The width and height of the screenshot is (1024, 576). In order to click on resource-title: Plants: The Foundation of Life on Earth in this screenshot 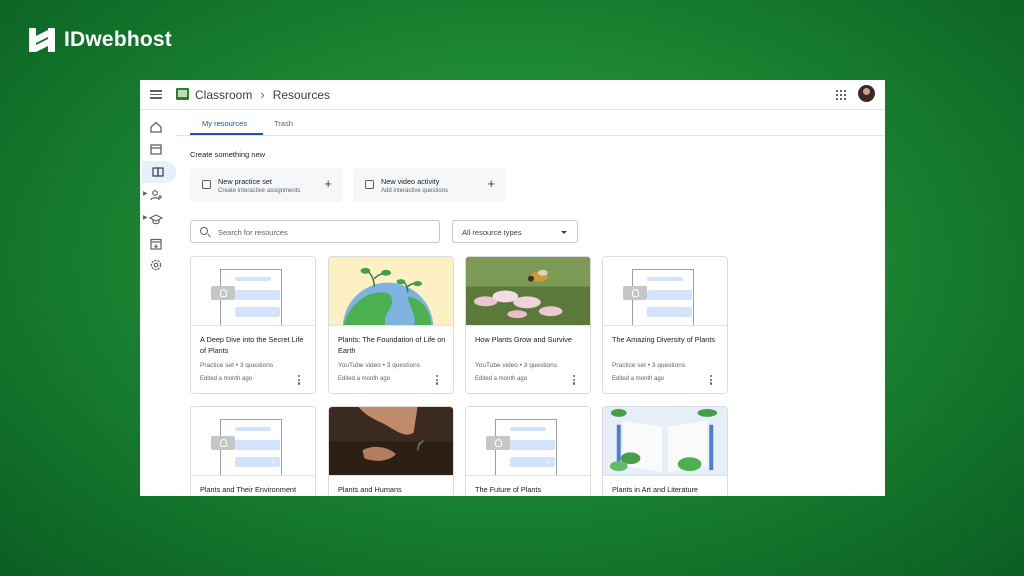, I will do `click(392, 345)`.